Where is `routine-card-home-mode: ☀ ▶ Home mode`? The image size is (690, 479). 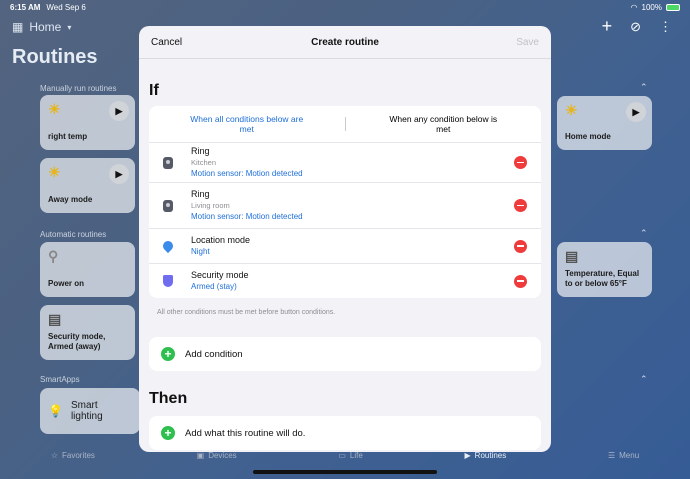
routine-card-home-mode: ☀ ▶ Home mode is located at coordinates (604, 123).